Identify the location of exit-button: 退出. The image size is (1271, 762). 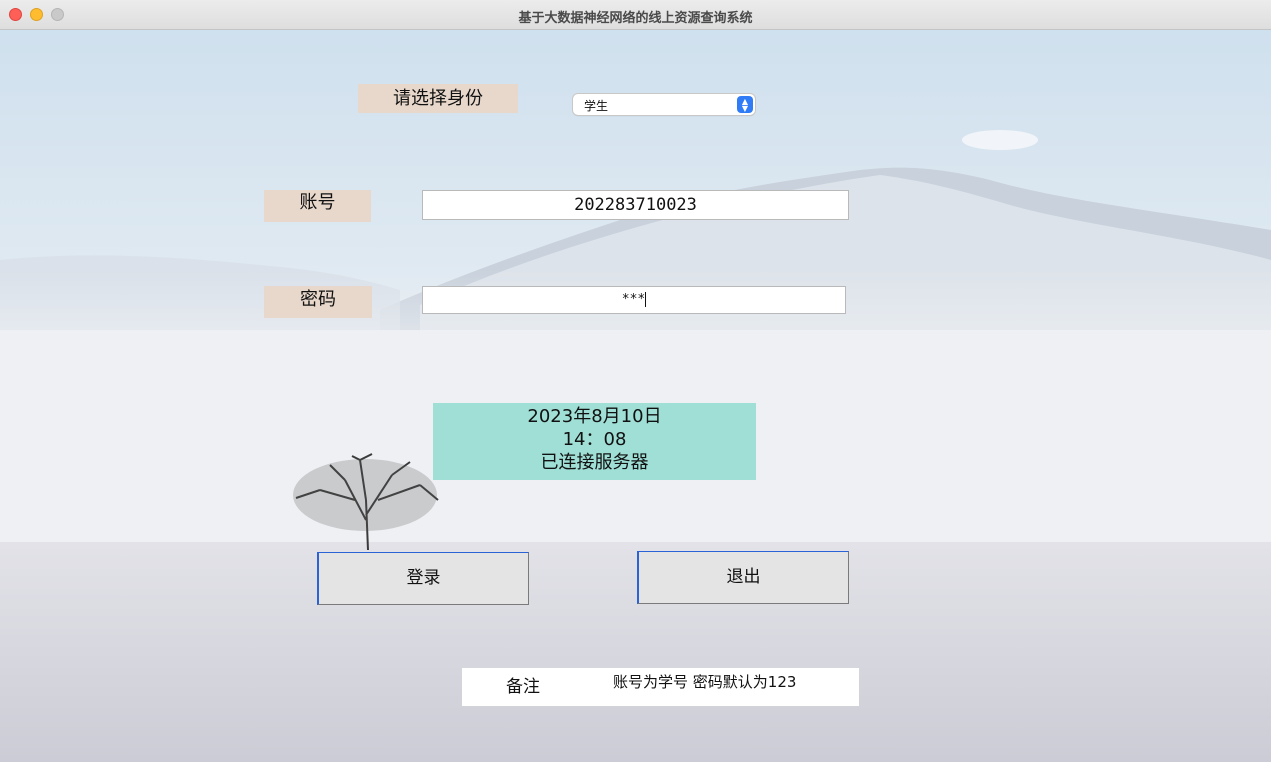
(743, 577).